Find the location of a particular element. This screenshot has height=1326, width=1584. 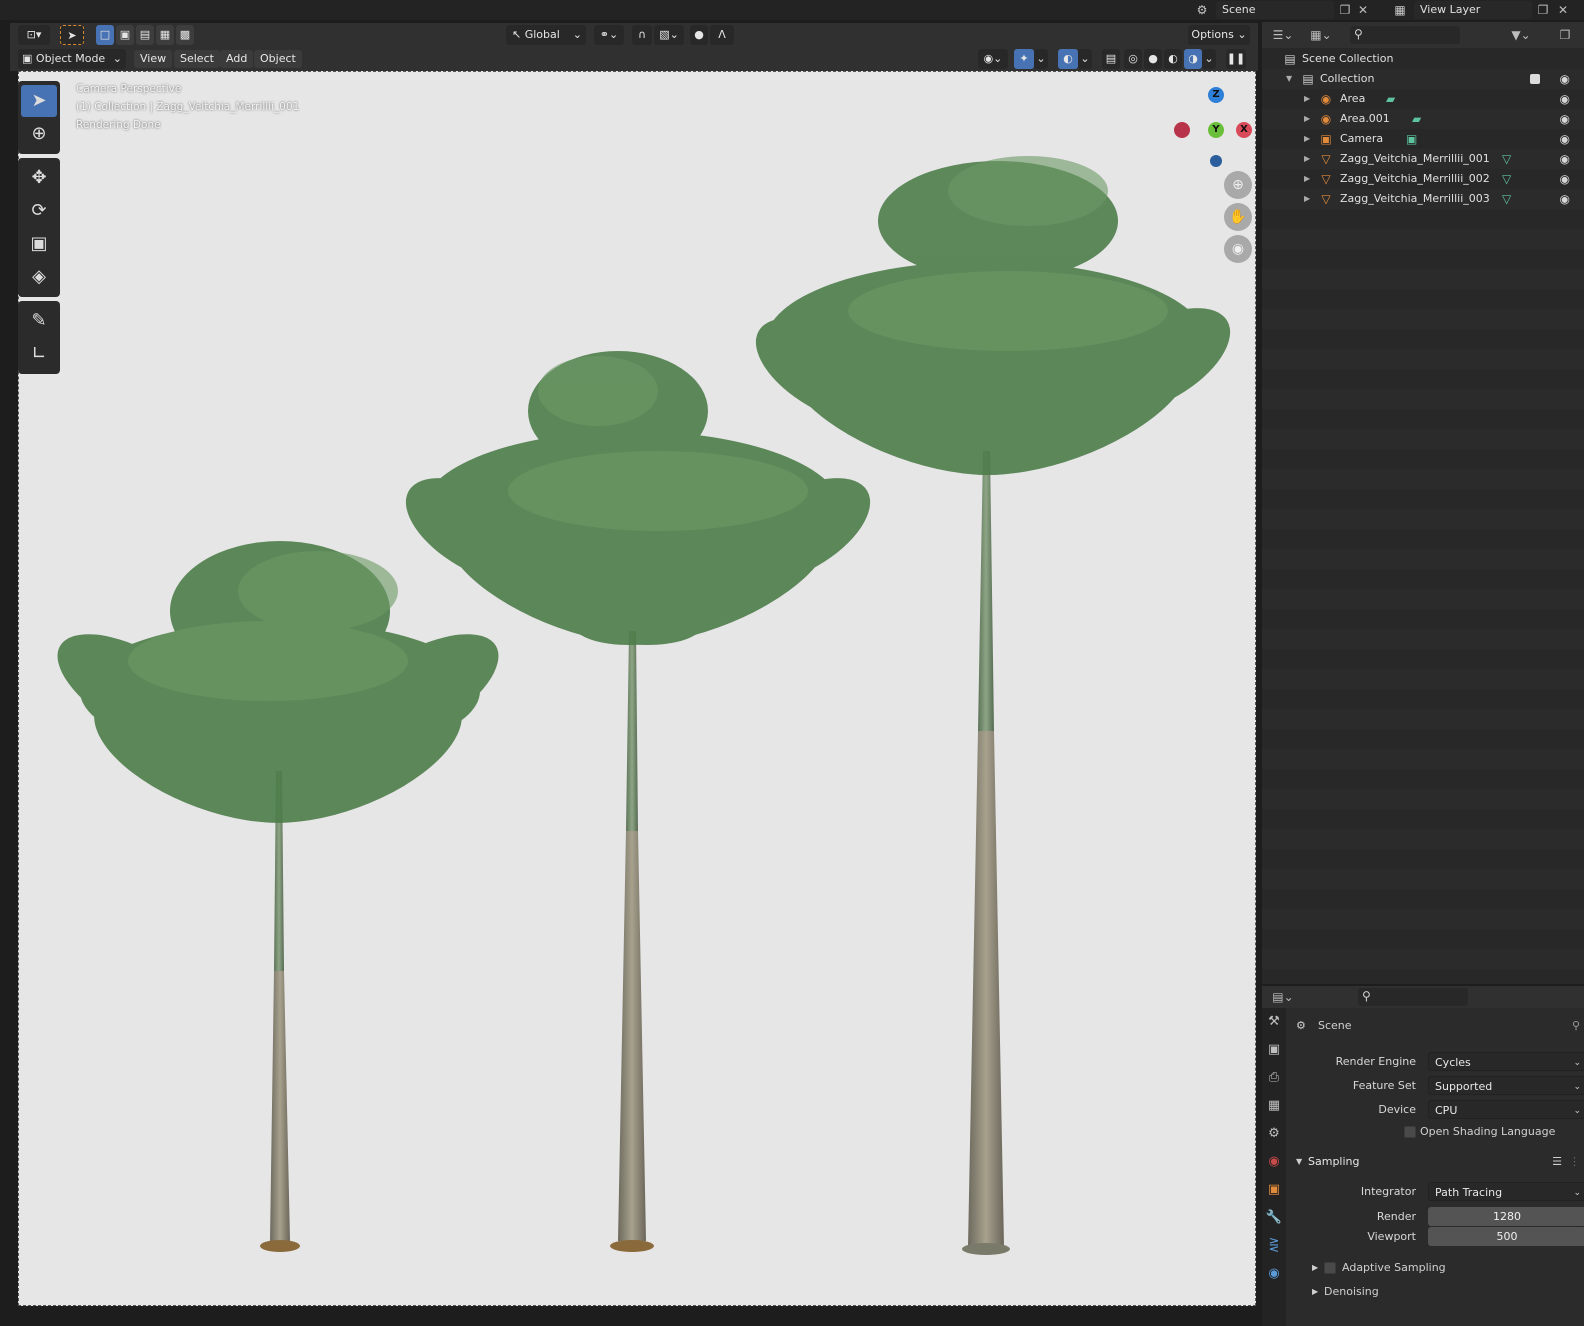

mode-invert-icon: ▦ is located at coordinates (165, 35).